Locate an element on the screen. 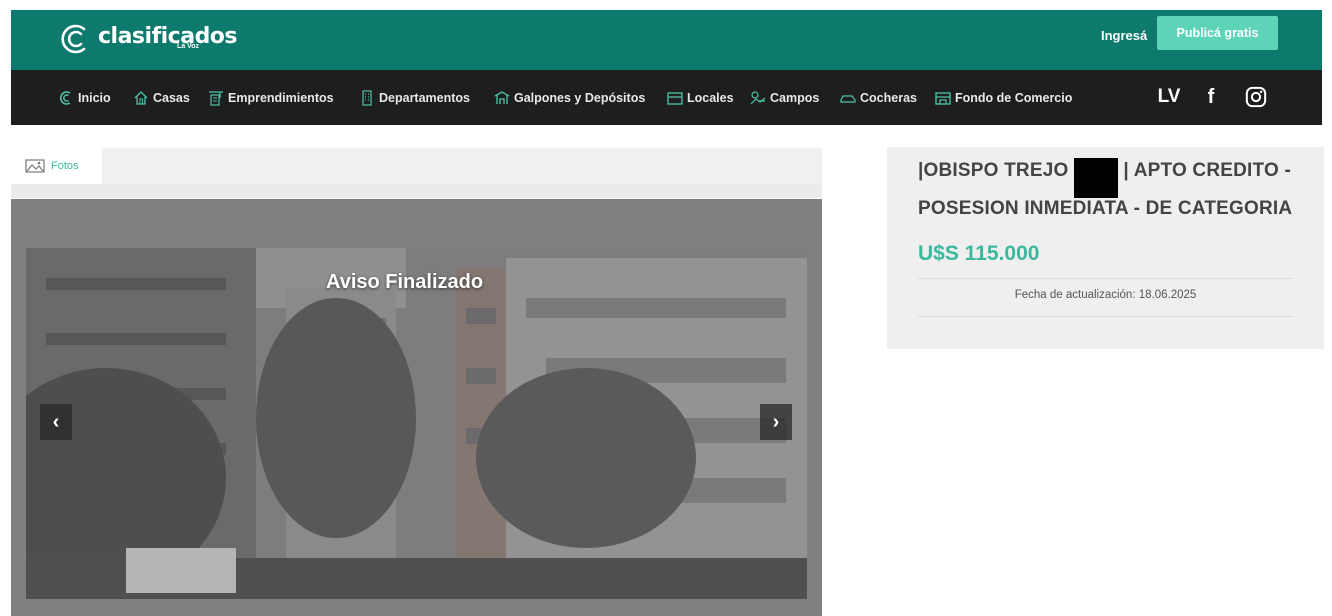  nav-label: Galpones y Depósitos is located at coordinates (580, 98).